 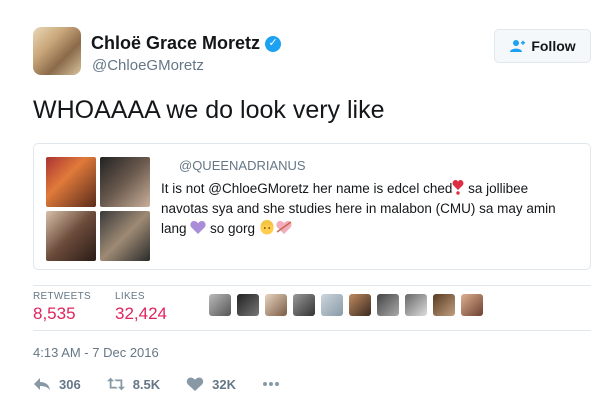 What do you see at coordinates (232, 228) in the screenshot?
I see `quoted-text-part-3: so gorg` at bounding box center [232, 228].